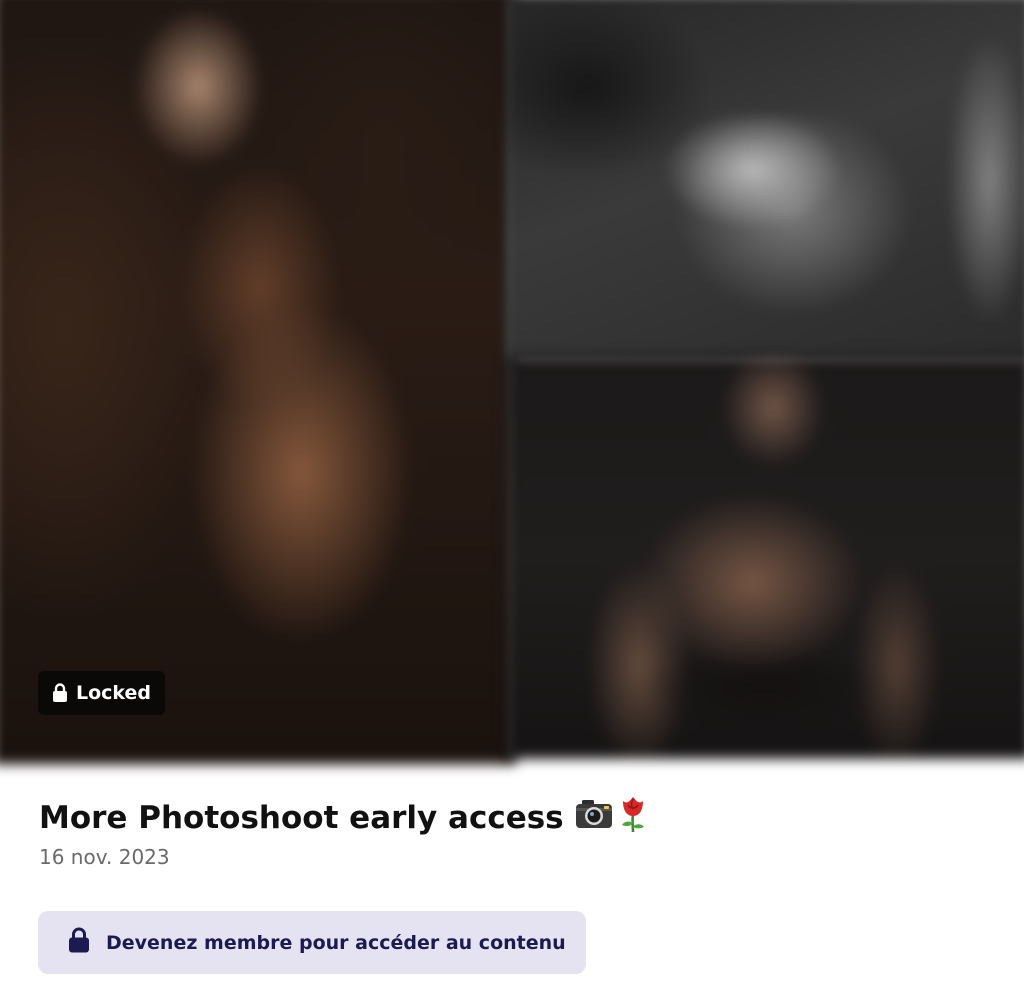 This screenshot has height=998, width=1024. I want to click on become-member-button: Devenez membre pour accéder au contenu, so click(312, 942).